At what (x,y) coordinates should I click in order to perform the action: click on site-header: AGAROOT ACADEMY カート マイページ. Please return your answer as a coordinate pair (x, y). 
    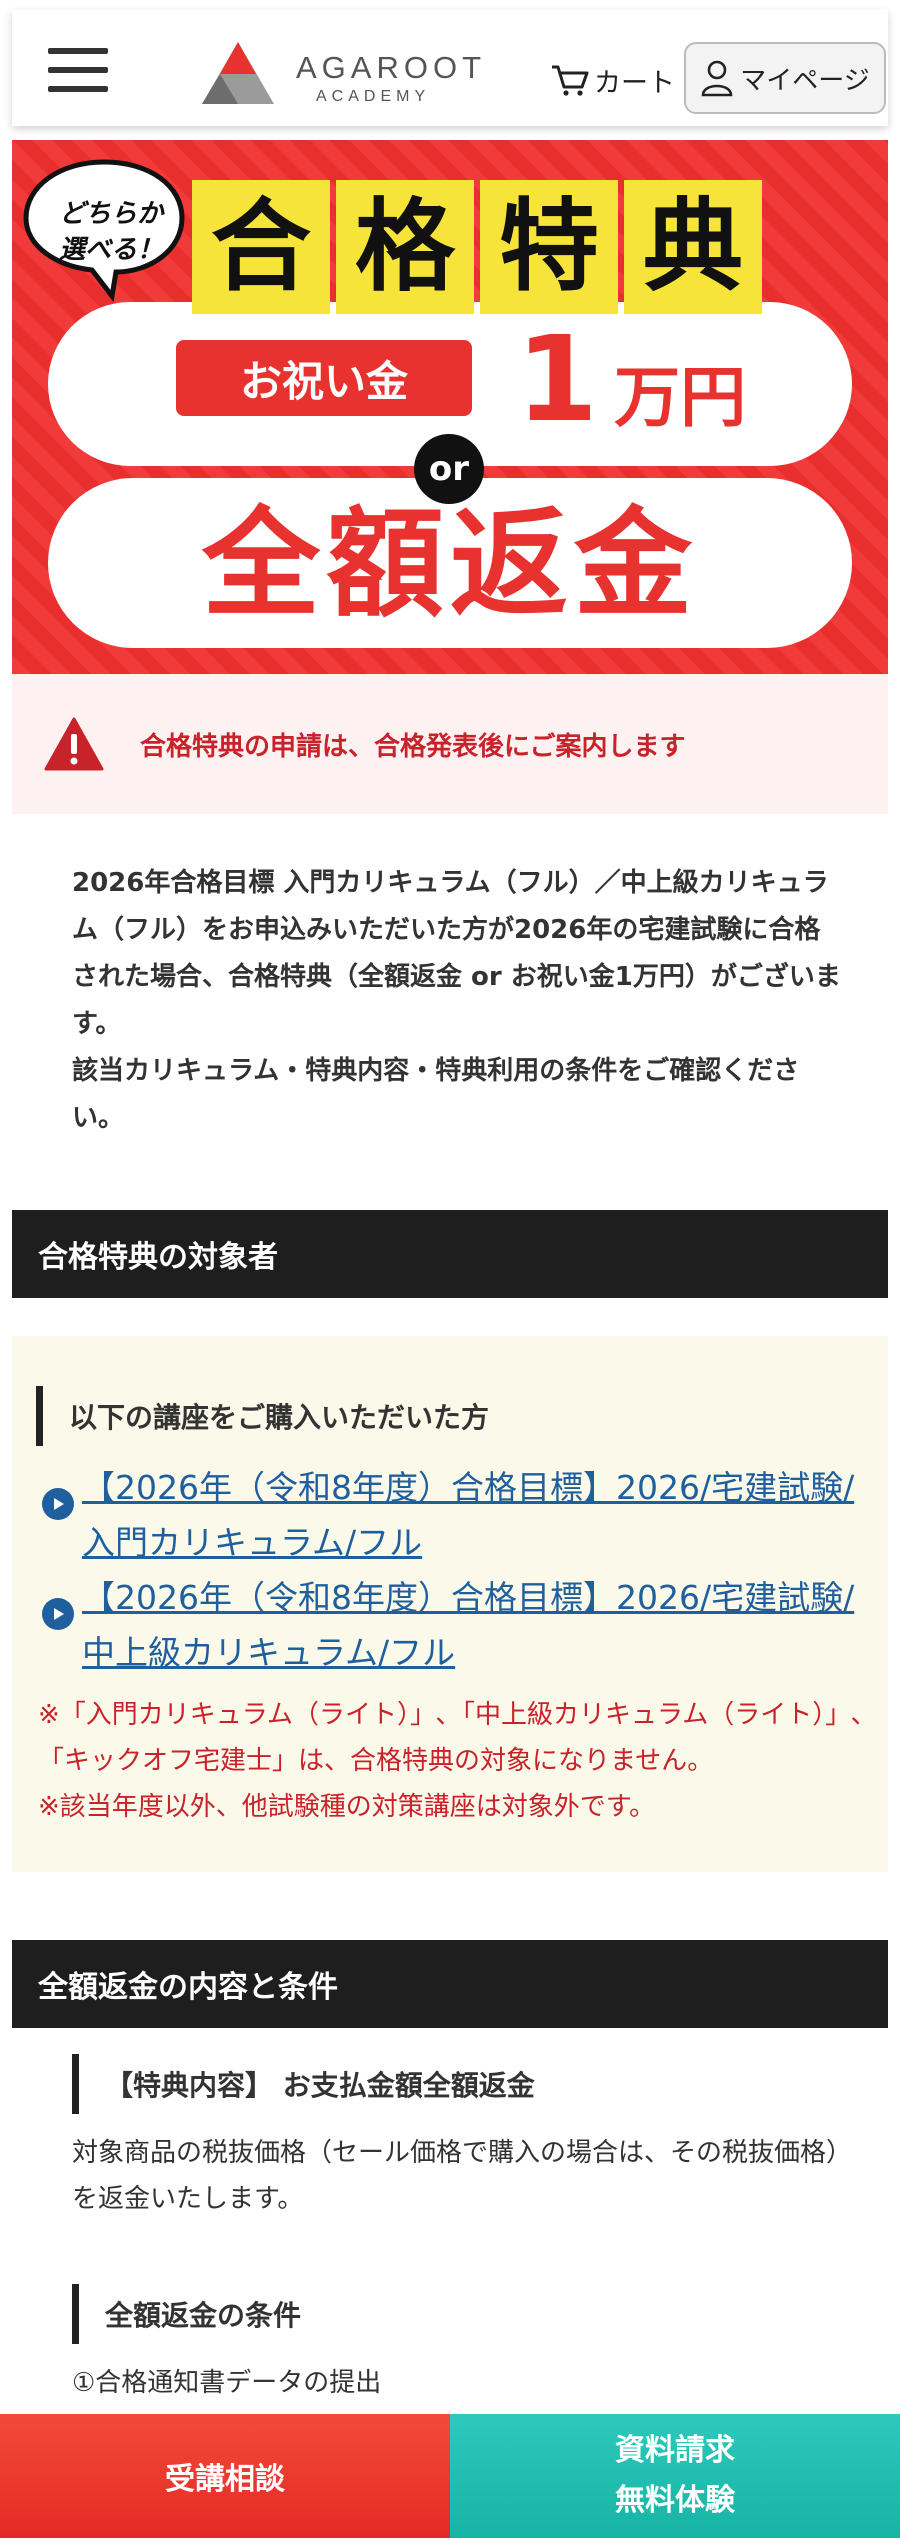
    Looking at the image, I should click on (450, 68).